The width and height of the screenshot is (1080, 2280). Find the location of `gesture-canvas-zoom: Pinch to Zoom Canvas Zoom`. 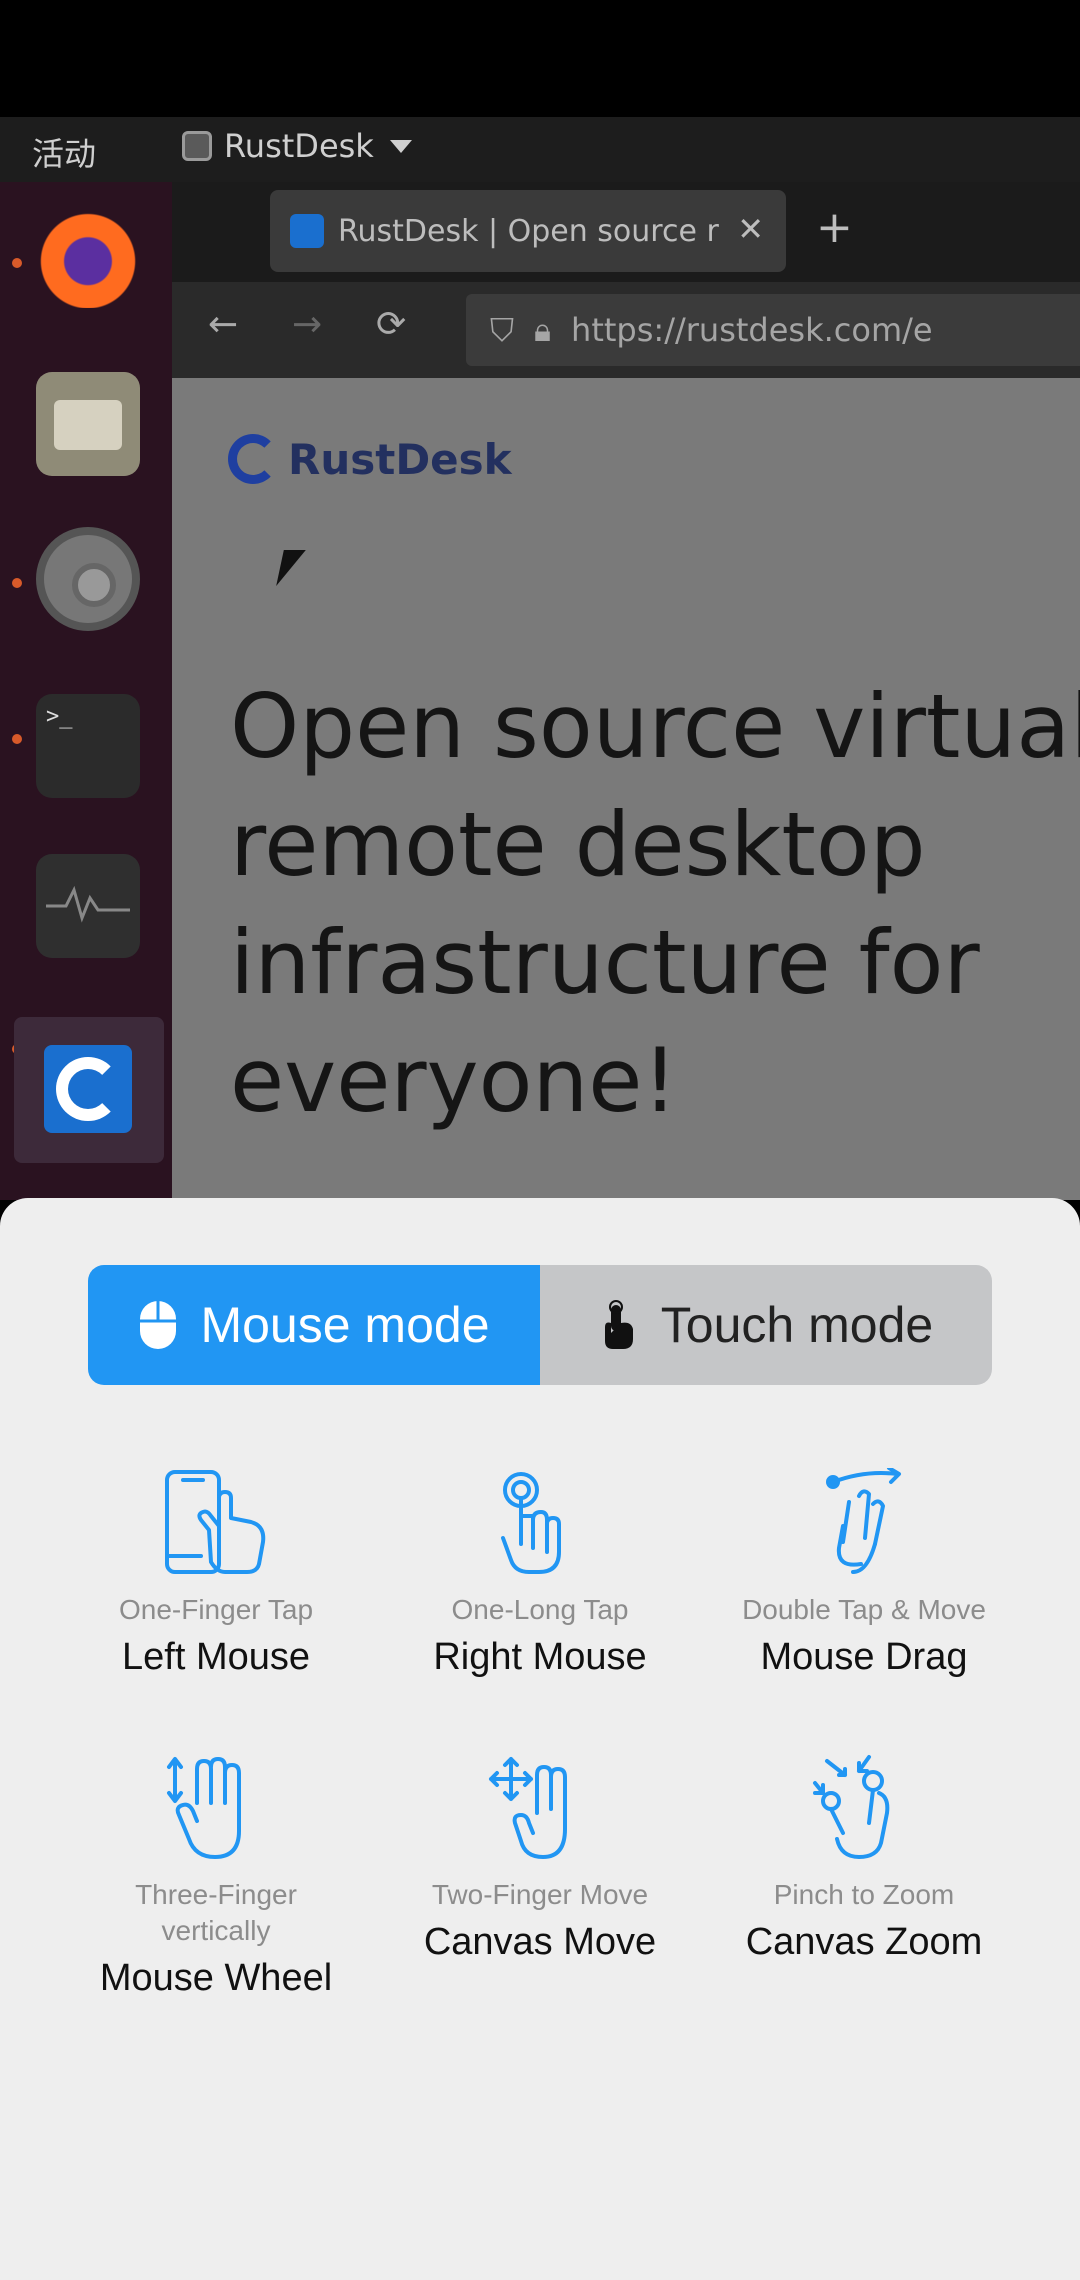

gesture-canvas-zoom: Pinch to Zoom Canvas Zoom is located at coordinates (864, 1859).